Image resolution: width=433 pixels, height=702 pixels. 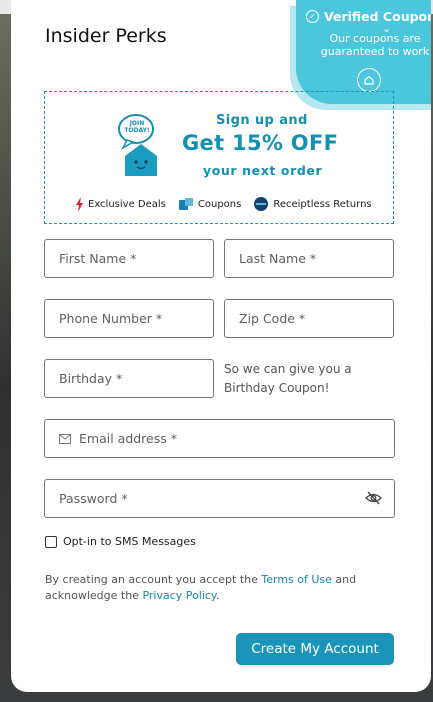 What do you see at coordinates (219, 438) in the screenshot?
I see `email-field: Email address *` at bounding box center [219, 438].